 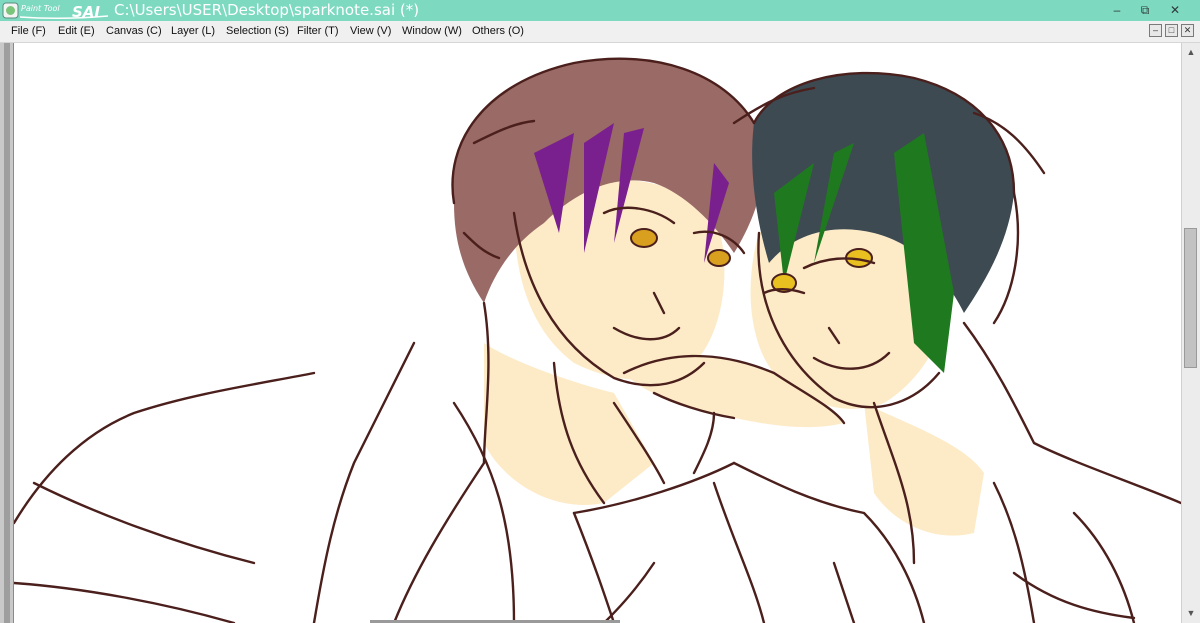 I want to click on menu-layer: Layer (L), so click(x=193, y=31).